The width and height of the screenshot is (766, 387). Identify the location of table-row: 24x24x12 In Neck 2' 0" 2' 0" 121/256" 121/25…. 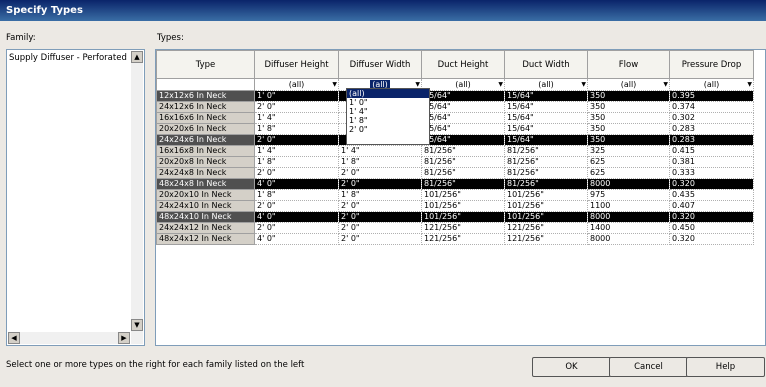
(455, 228).